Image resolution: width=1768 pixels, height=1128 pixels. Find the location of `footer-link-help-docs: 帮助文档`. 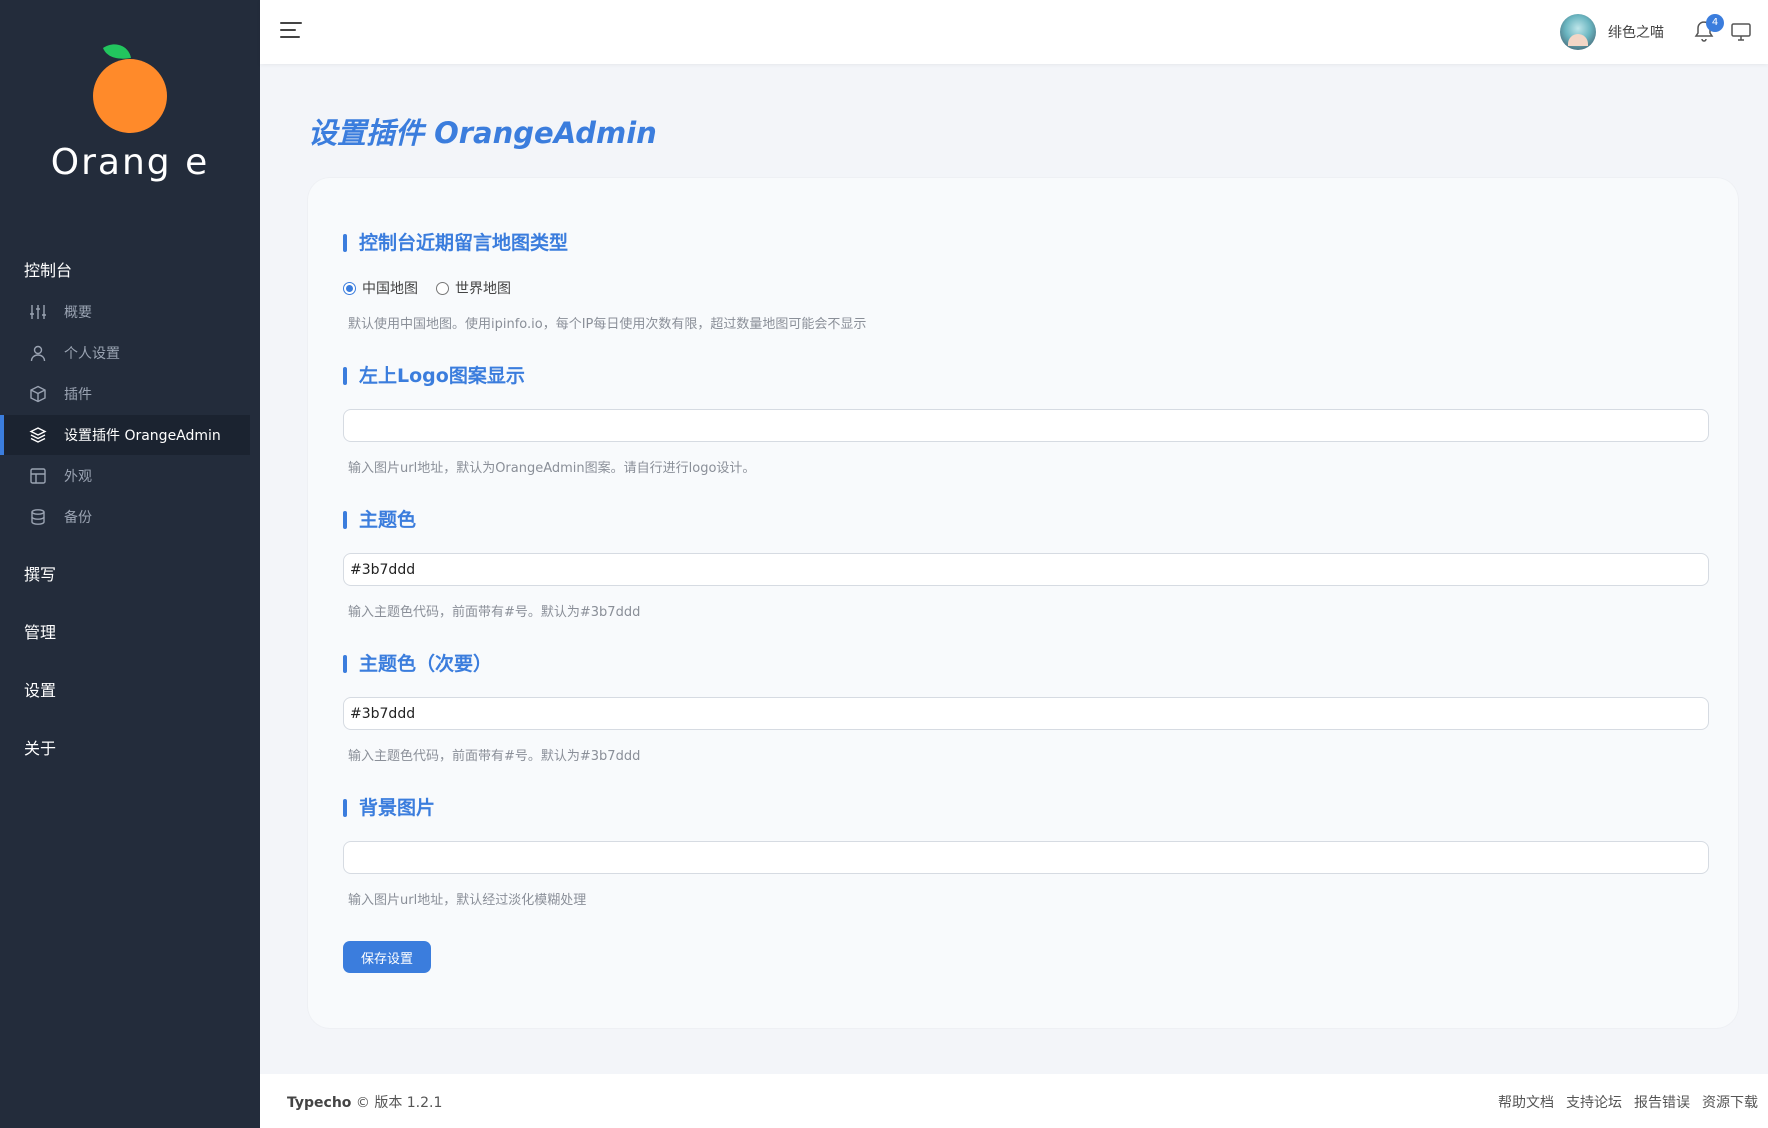

footer-link-help-docs: 帮助文档 is located at coordinates (1526, 1102).